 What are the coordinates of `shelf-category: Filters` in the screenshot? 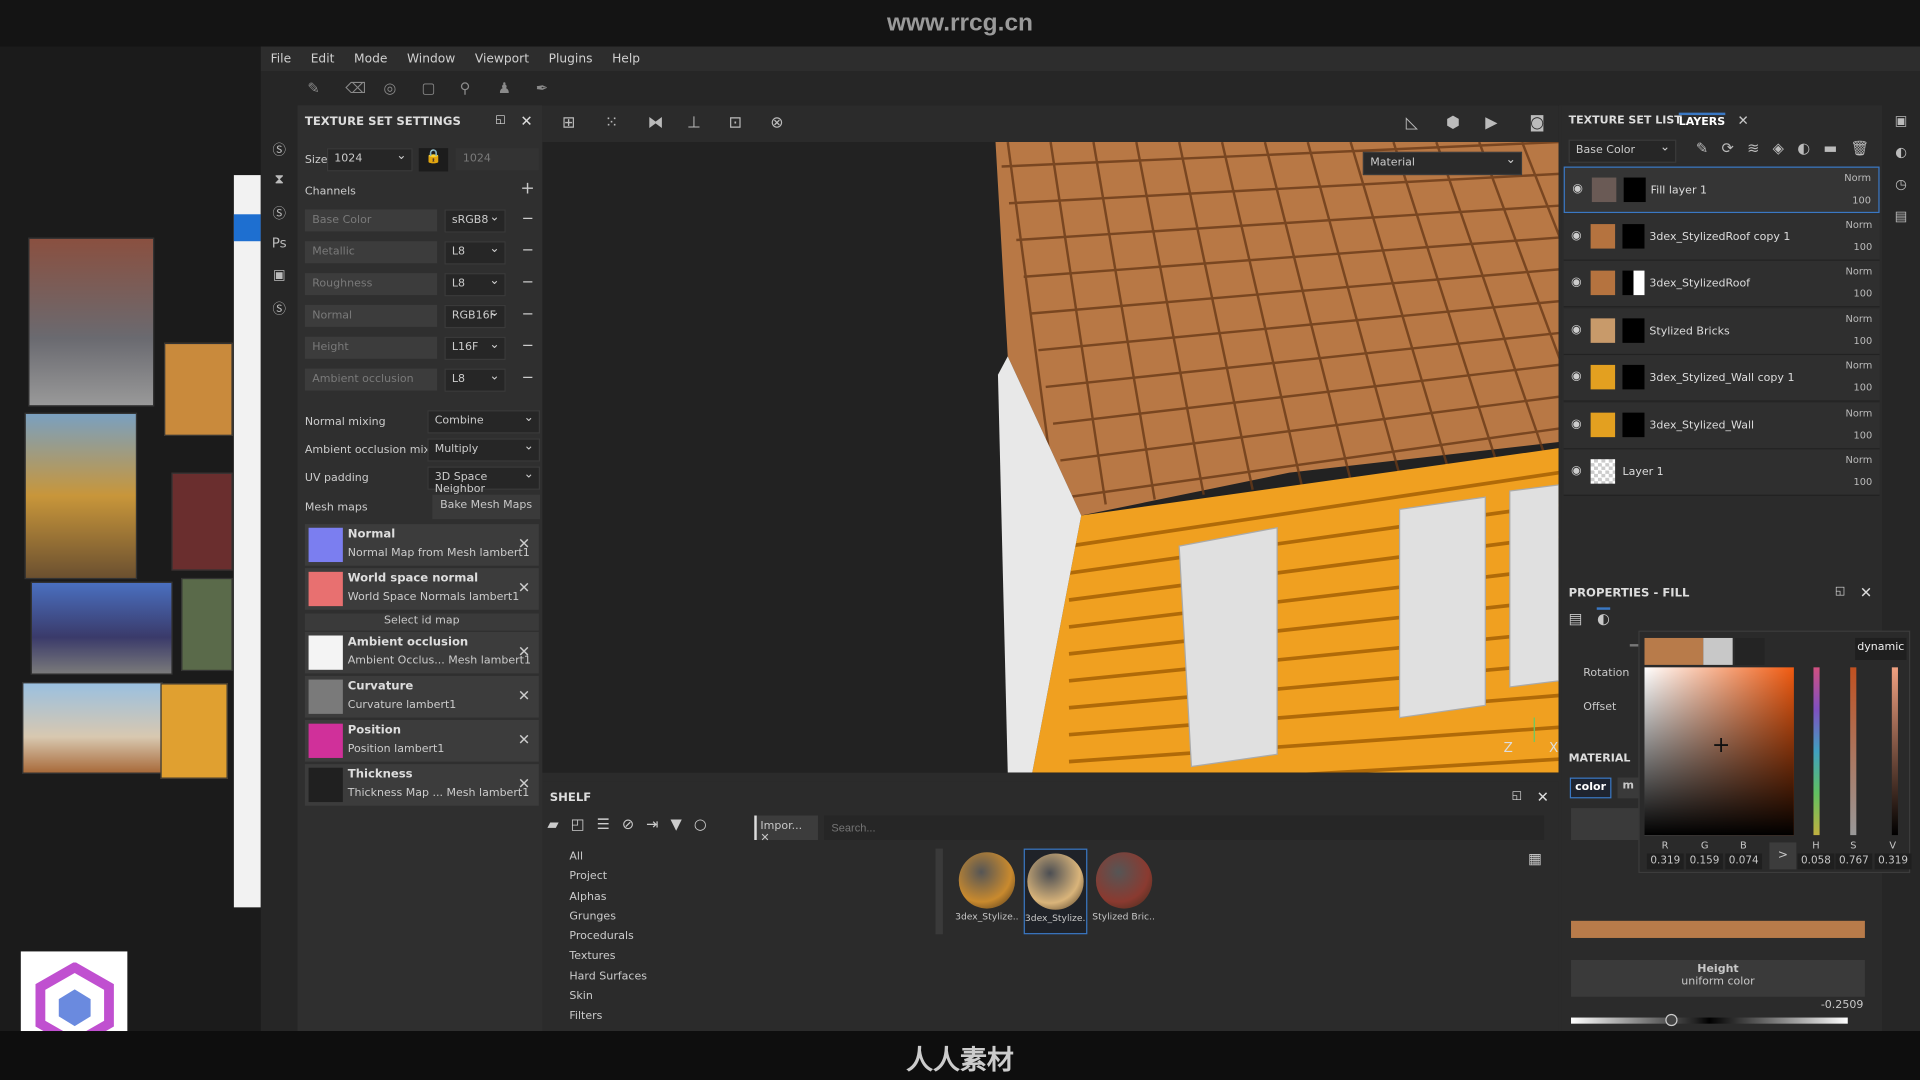 It's located at (608, 1021).